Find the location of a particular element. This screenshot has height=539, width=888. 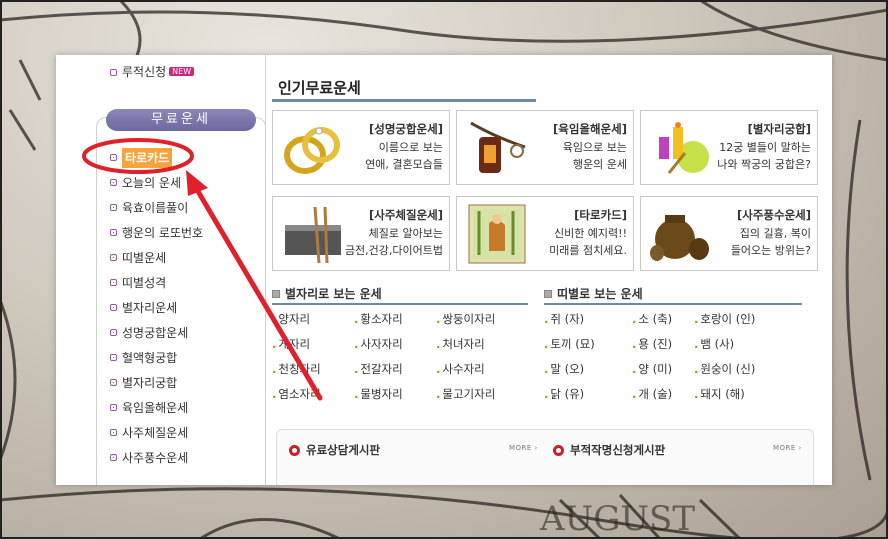

zodiac-link: 황소자리 is located at coordinates (395, 319).